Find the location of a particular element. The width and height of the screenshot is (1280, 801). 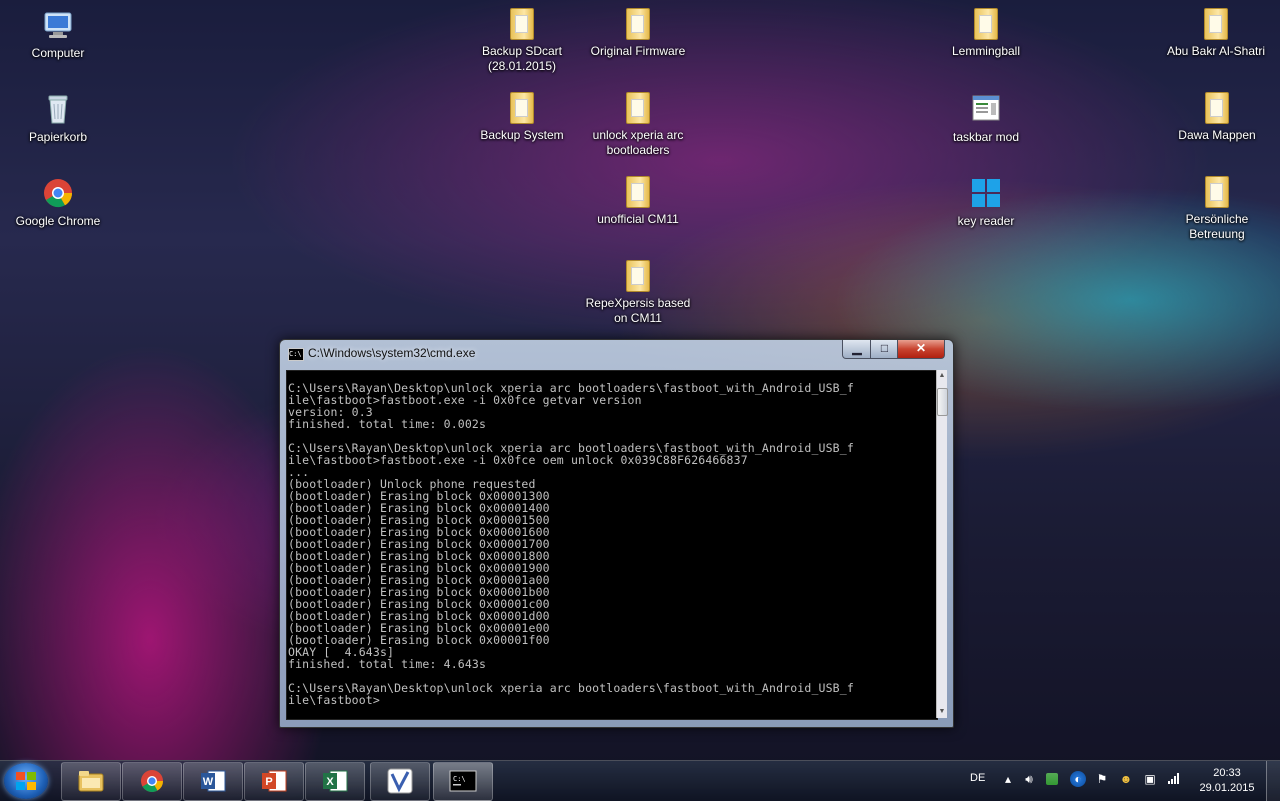

desktop-icon-label: Abu Bakr Al-Shatri is located at coordinates (1216, 51).